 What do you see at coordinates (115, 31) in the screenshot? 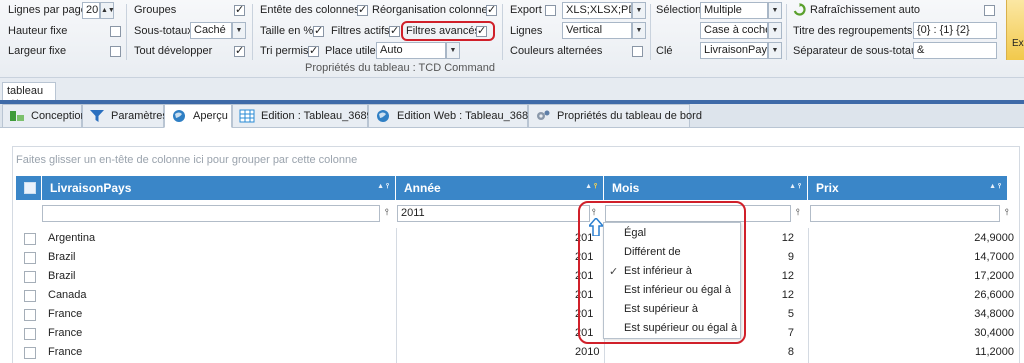
I see `hauteur-fixe-checkbox` at bounding box center [115, 31].